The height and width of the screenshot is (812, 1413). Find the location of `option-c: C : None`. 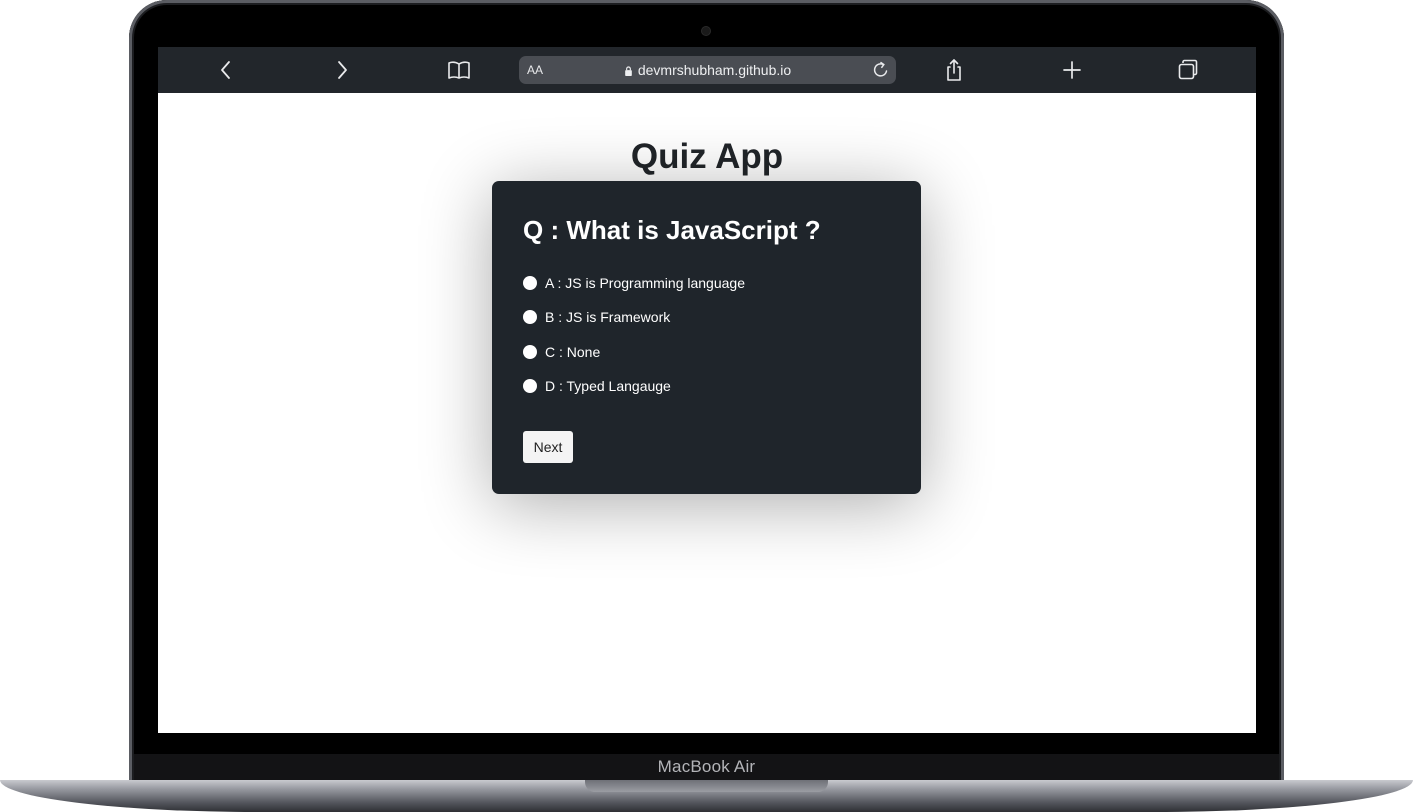

option-c: C : None is located at coordinates (561, 352).